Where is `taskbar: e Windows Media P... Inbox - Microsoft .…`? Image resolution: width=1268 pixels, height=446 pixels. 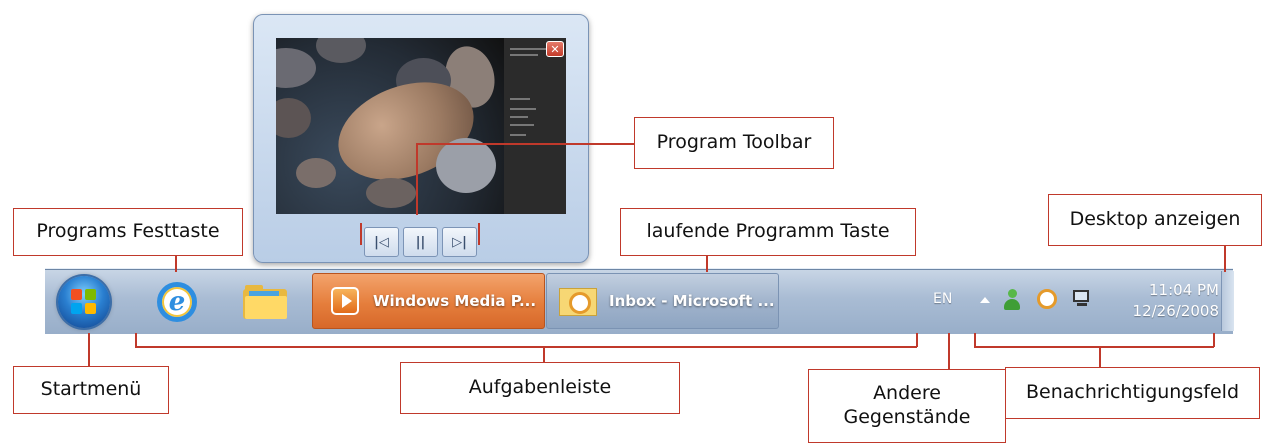
taskbar: e Windows Media P... Inbox - Microsoft .… is located at coordinates (639, 301).